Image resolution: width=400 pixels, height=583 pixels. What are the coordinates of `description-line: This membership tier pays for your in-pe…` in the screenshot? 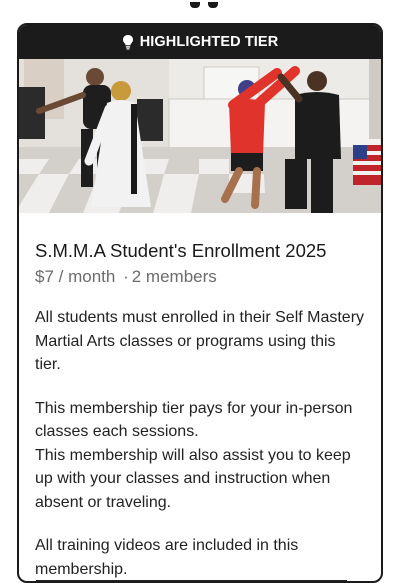 It's located at (194, 420).